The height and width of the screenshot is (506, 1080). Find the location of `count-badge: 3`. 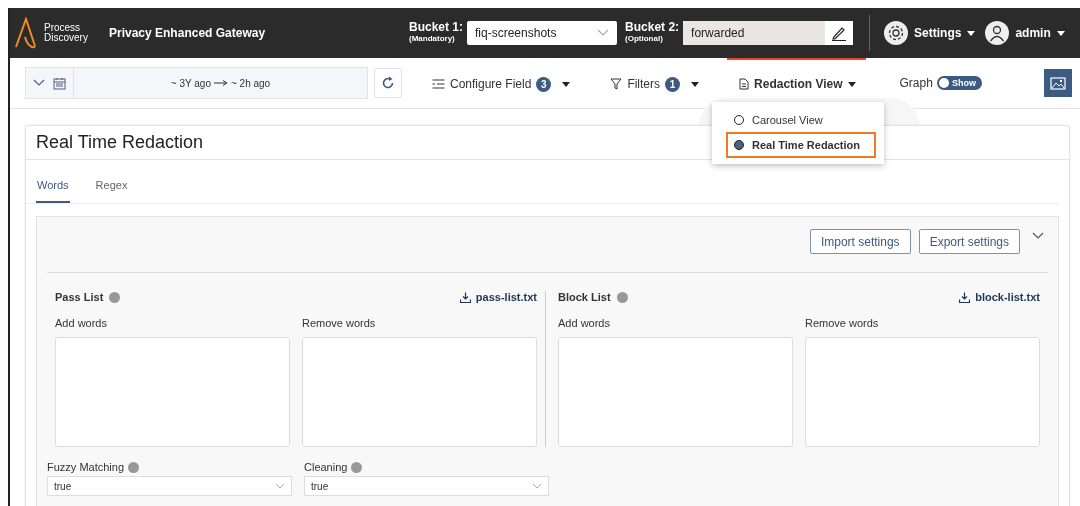

count-badge: 3 is located at coordinates (544, 84).